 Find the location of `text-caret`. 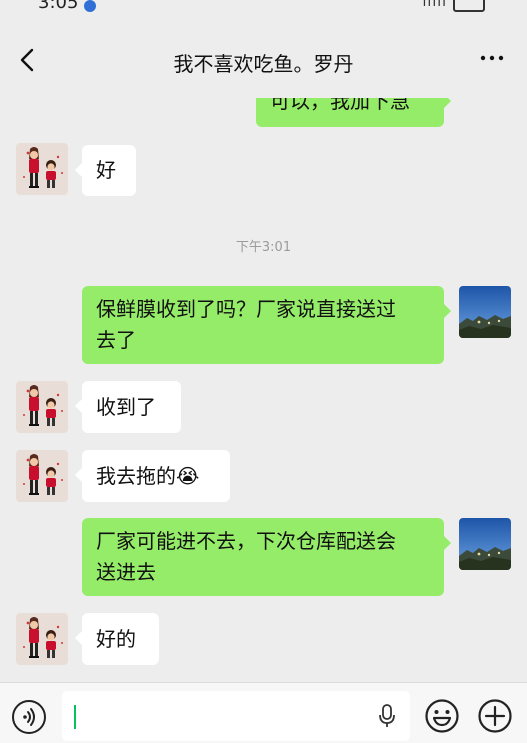

text-caret is located at coordinates (75, 717).